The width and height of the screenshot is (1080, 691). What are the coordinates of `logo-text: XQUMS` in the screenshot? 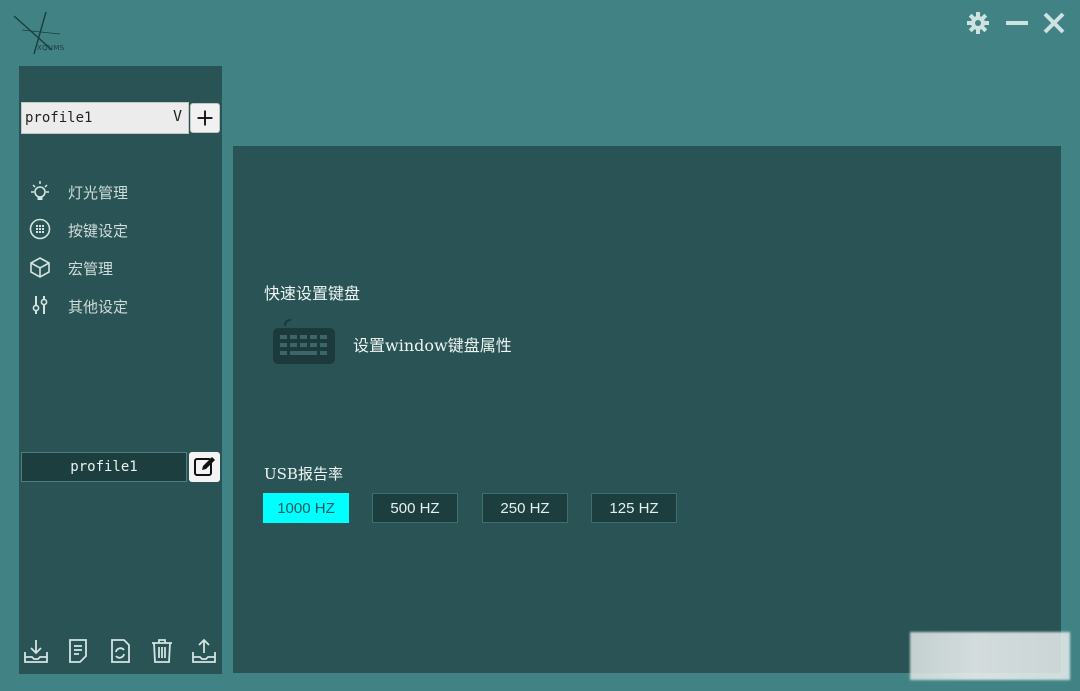 It's located at (51, 48).